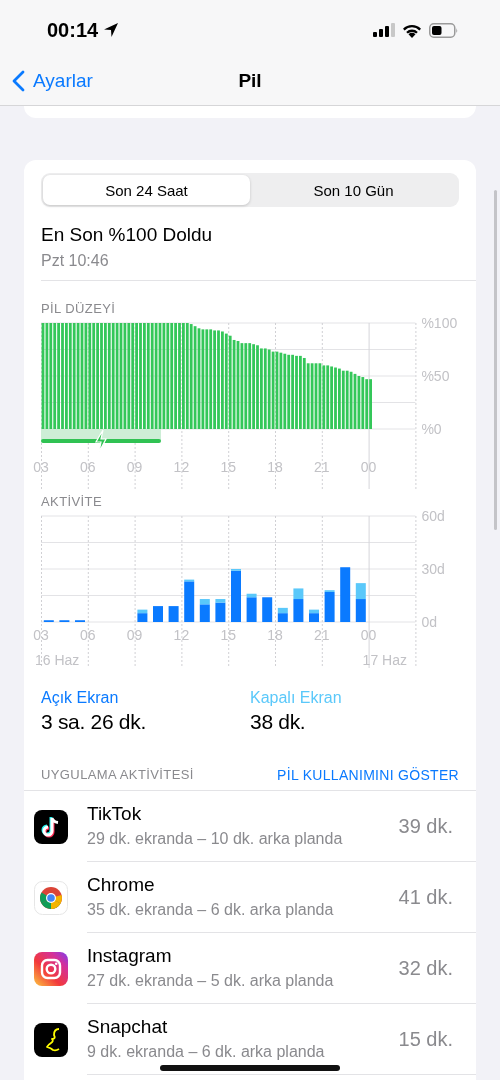 The width and height of the screenshot is (500, 1080). What do you see at coordinates (429, 622) in the screenshot?
I see `axis-label: 0d` at bounding box center [429, 622].